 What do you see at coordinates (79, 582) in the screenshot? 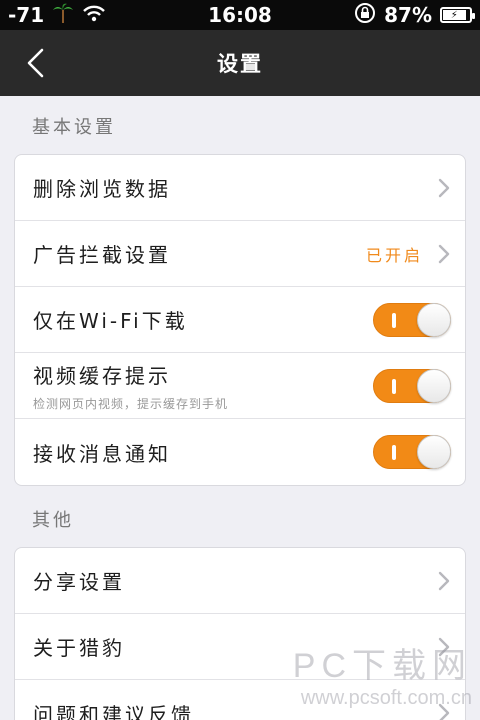
I see `row-label: 分享设置` at bounding box center [79, 582].